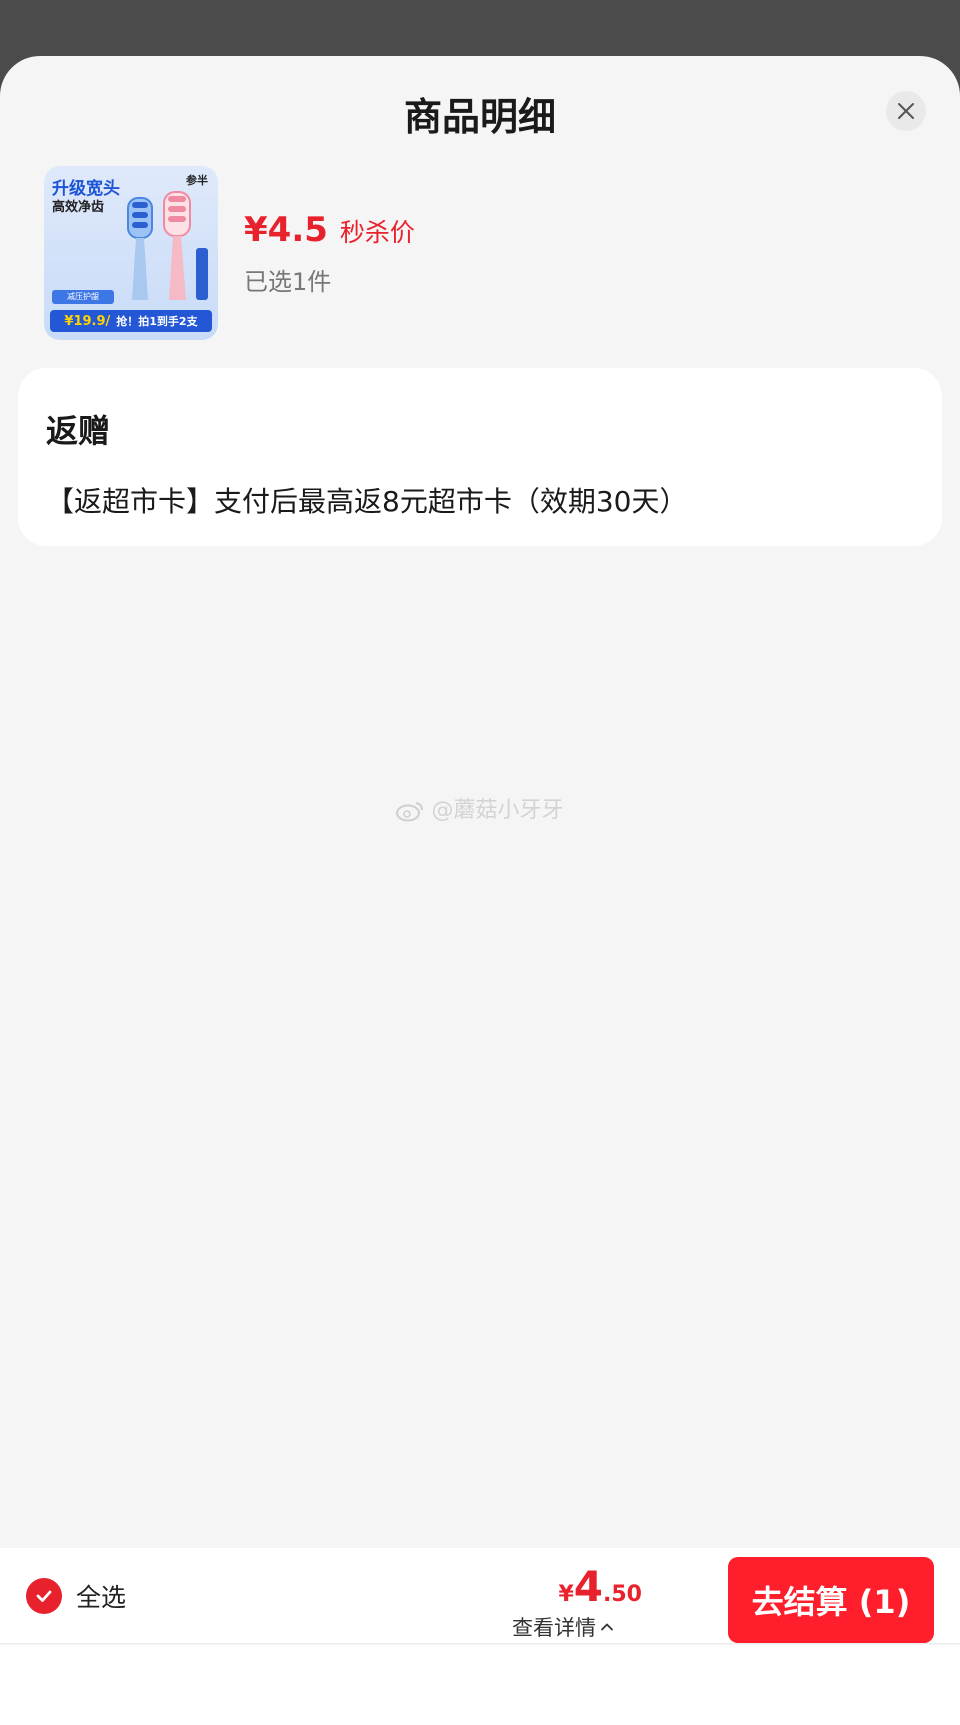  Describe the element at coordinates (286, 230) in the screenshot. I see `product-price: ¥4.5` at that location.